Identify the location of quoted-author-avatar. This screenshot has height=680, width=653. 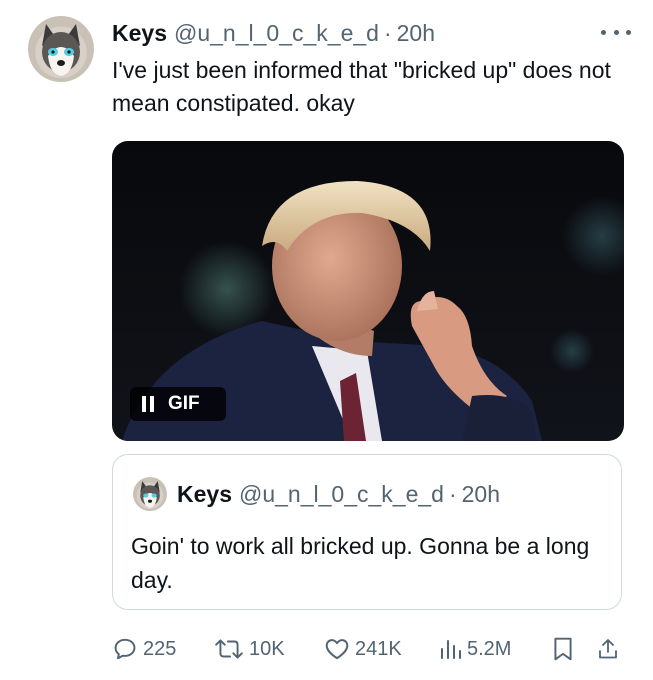
(150, 494).